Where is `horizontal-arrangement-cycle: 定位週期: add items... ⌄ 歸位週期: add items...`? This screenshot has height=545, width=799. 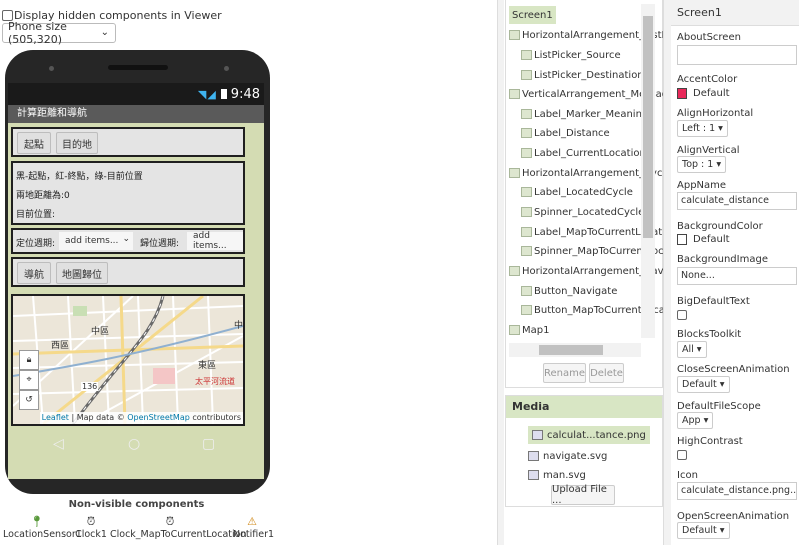 horizontal-arrangement-cycle: 定位週期: add items... ⌄ 歸位週期: add items... is located at coordinates (128, 241).